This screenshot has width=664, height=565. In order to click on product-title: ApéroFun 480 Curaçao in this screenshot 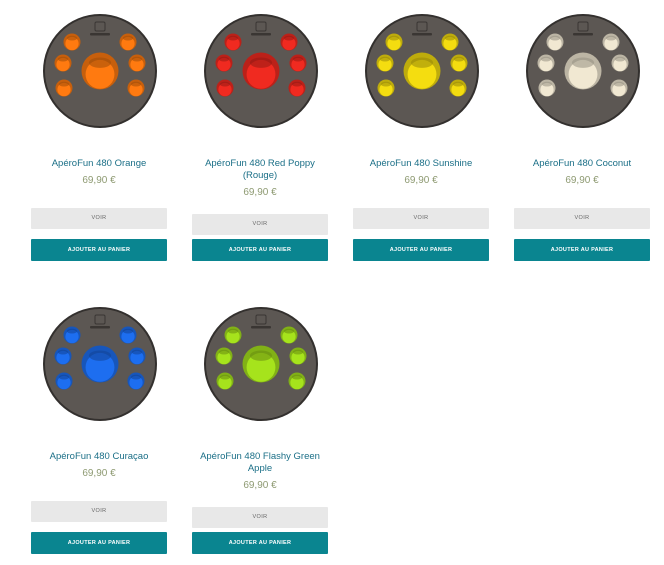, I will do `click(99, 457)`.